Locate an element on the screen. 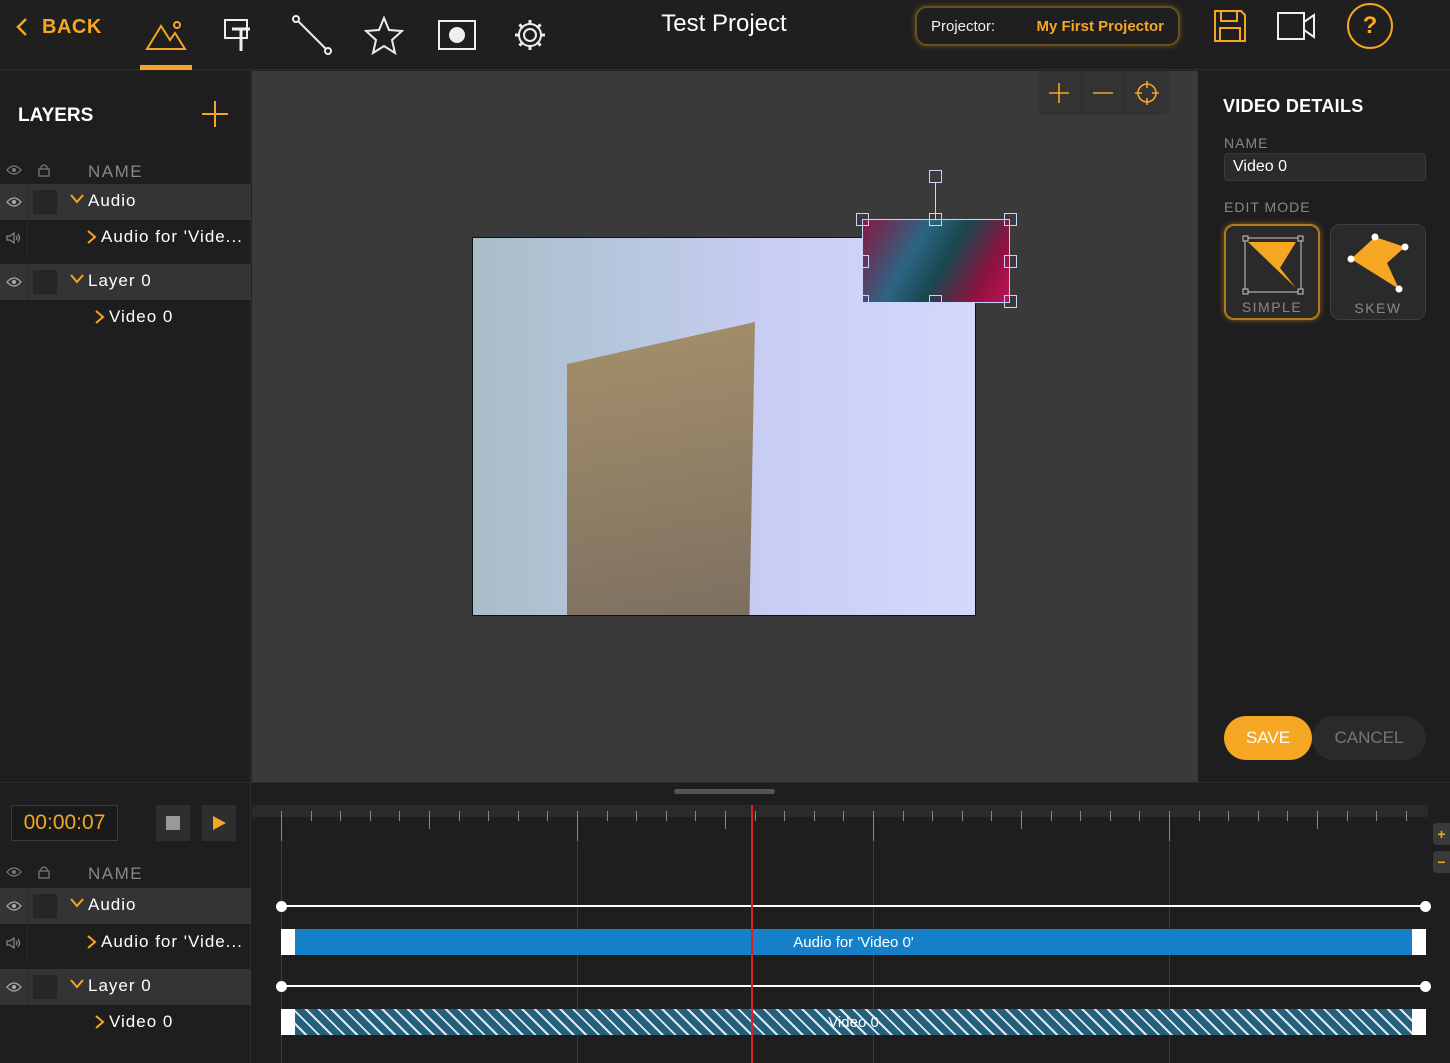 This screenshot has height=1063, width=1450. layer-label: Audio is located at coordinates (112, 904).